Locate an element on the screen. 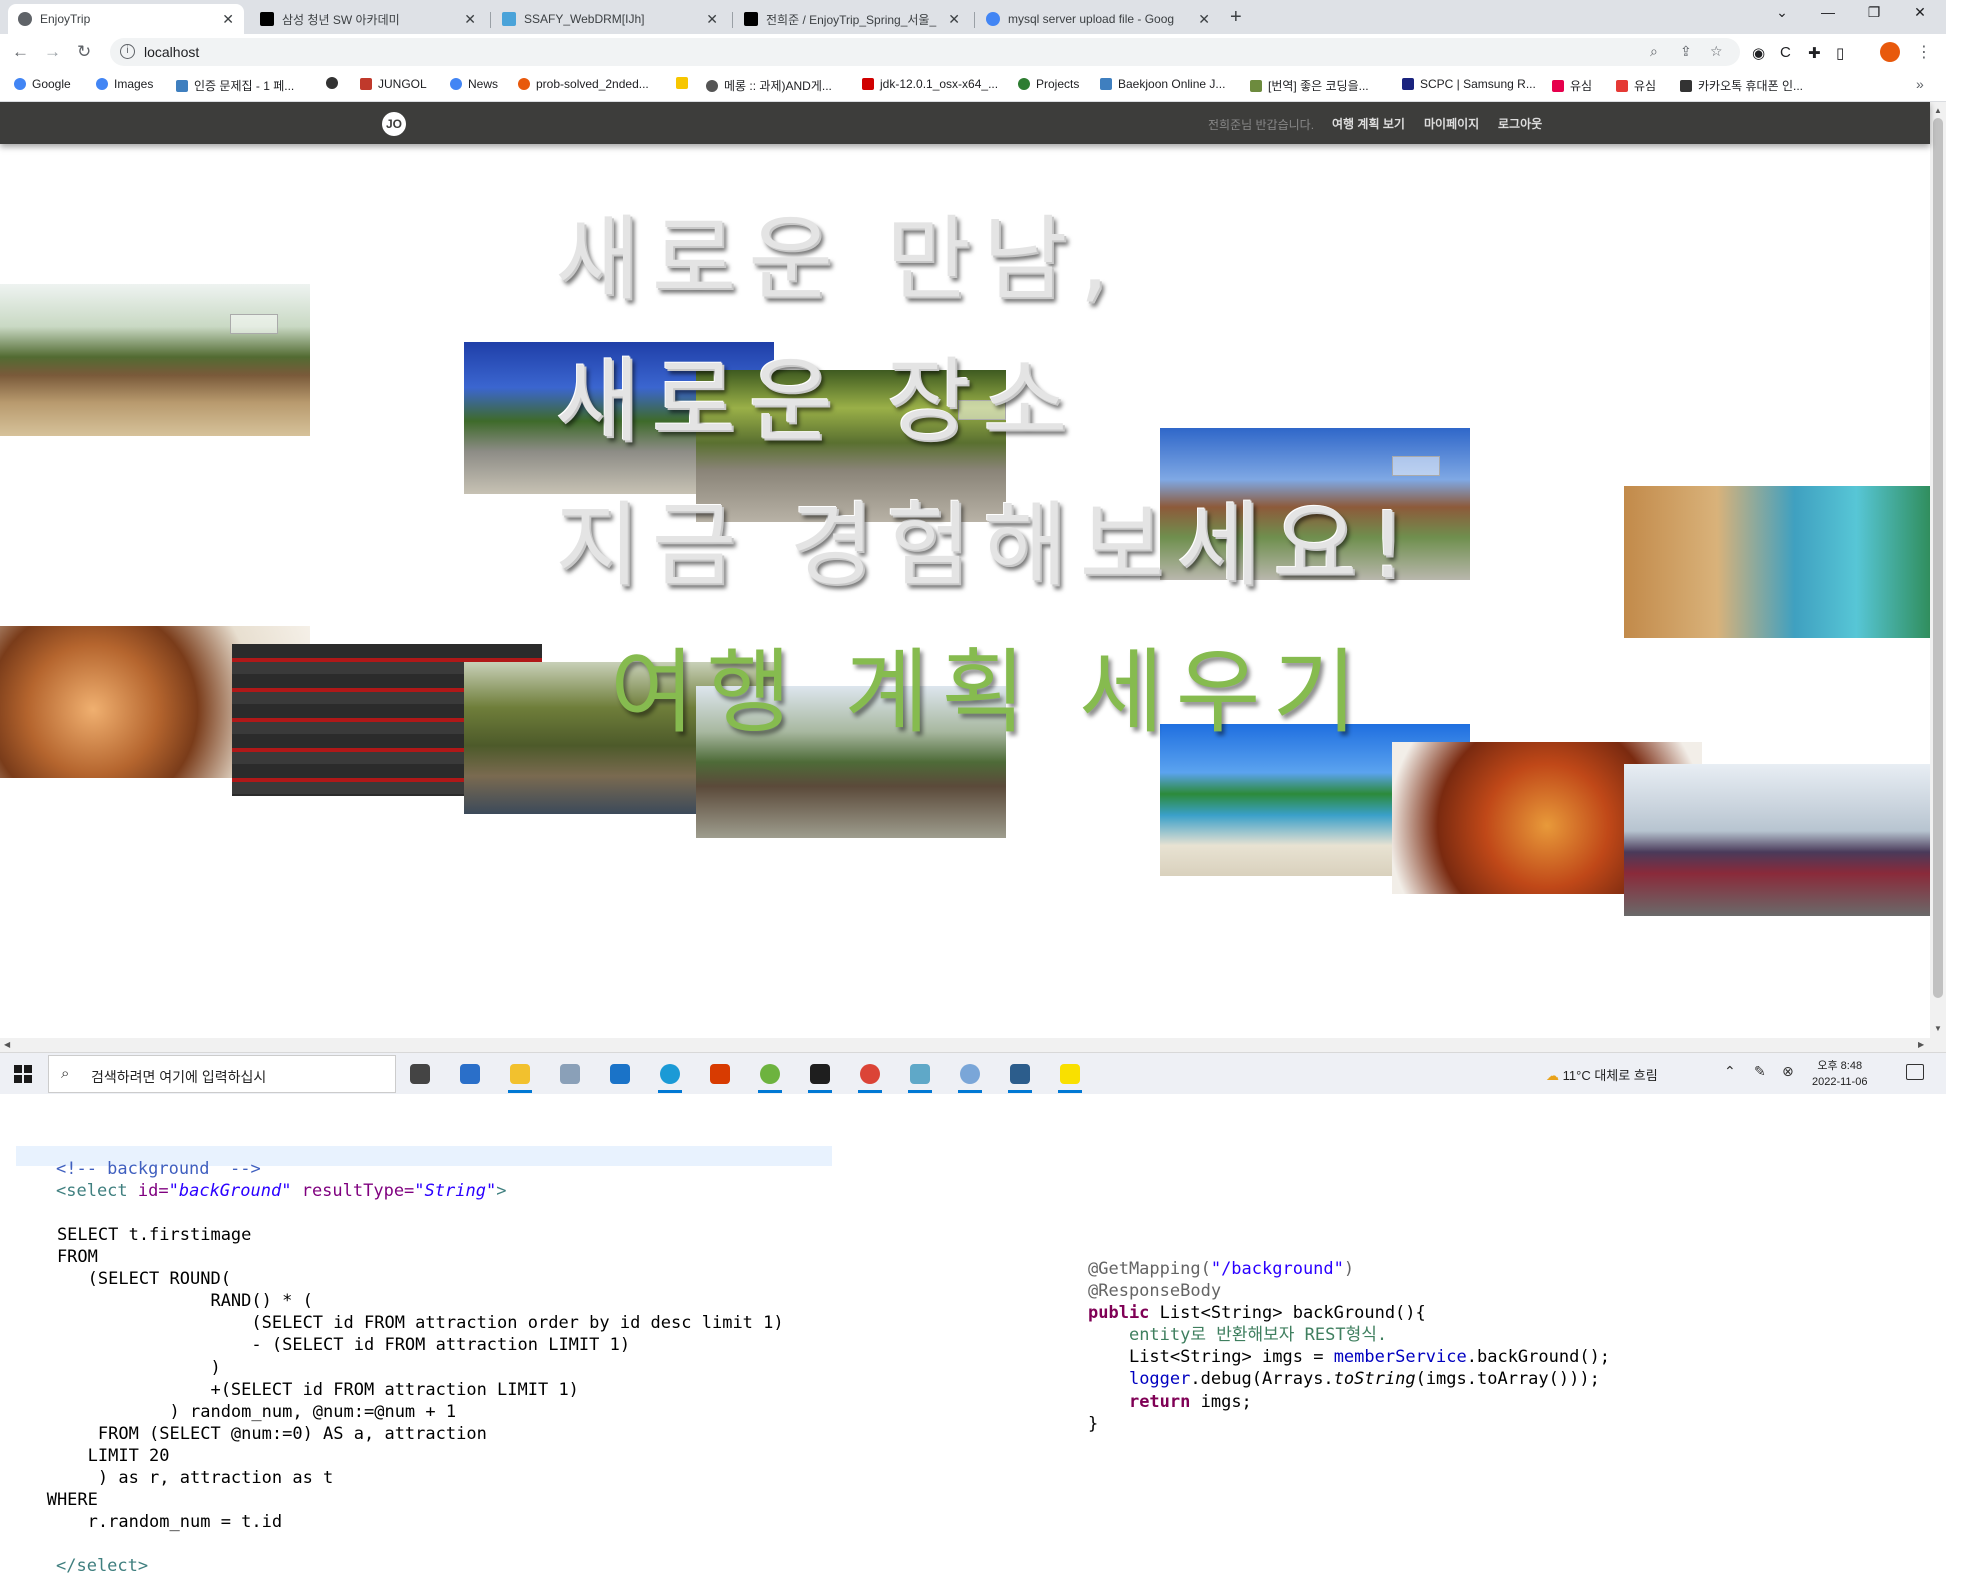 This screenshot has height=1580, width=1972. tab-search-icon: ⌄ is located at coordinates (1782, 12).